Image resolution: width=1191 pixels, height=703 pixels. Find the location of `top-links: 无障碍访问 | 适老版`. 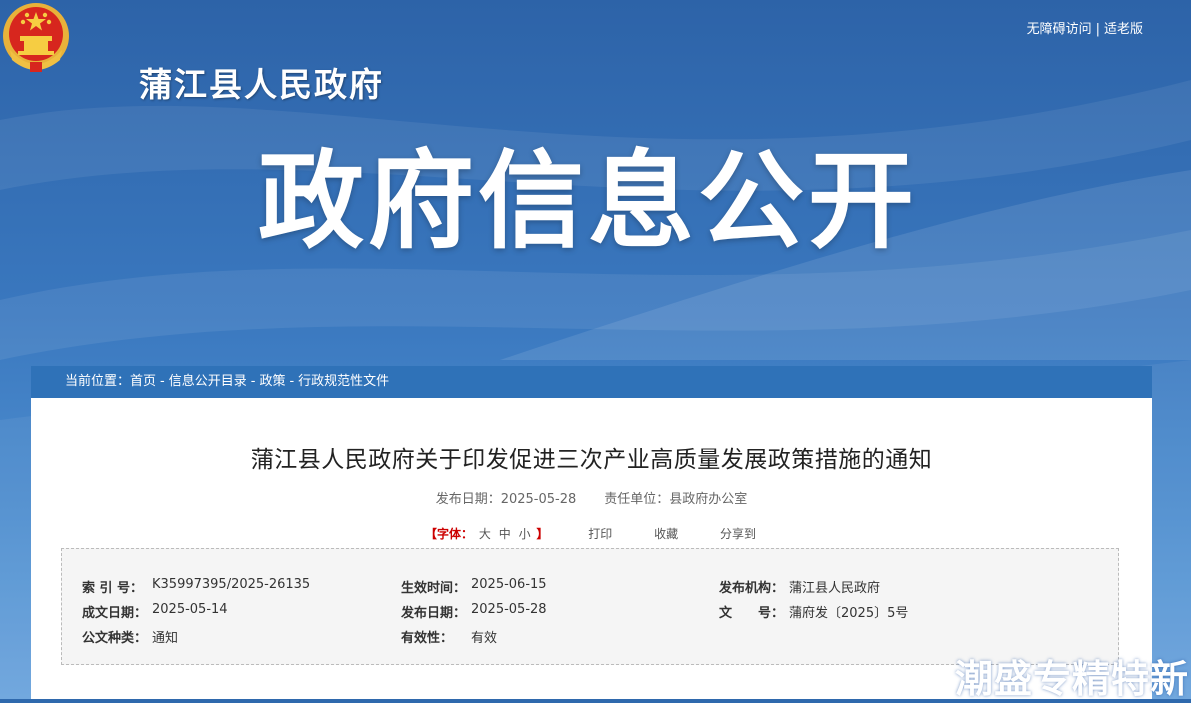

top-links: 无障碍访问 | 适老版 is located at coordinates (1085, 27).